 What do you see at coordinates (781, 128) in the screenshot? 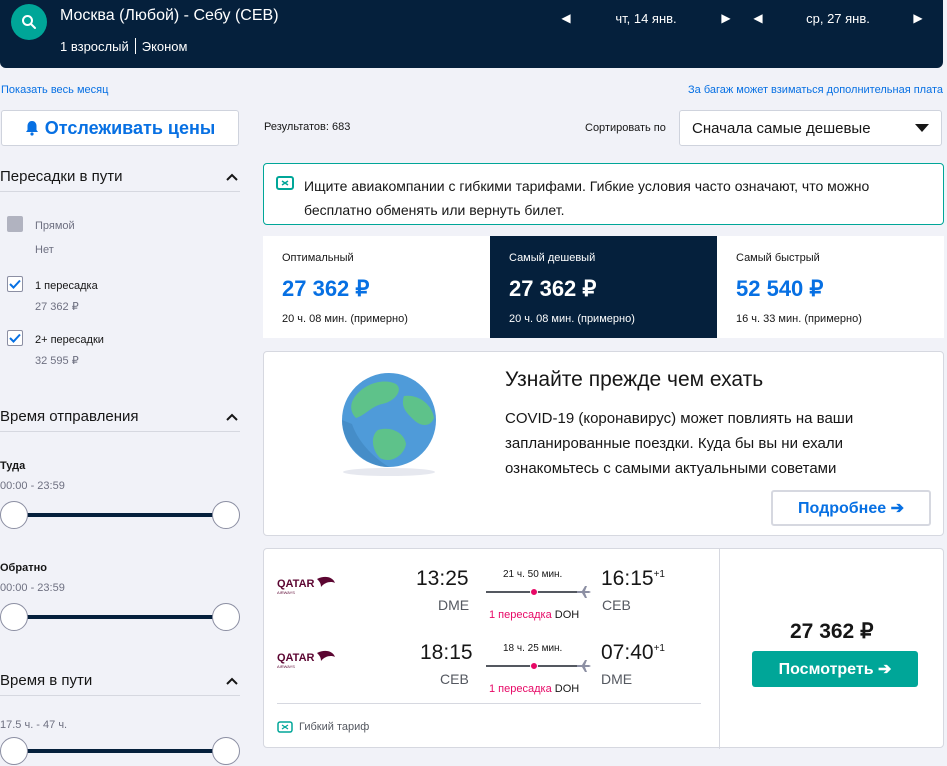
I see `sort-value: Сначала самые дешевые` at bounding box center [781, 128].